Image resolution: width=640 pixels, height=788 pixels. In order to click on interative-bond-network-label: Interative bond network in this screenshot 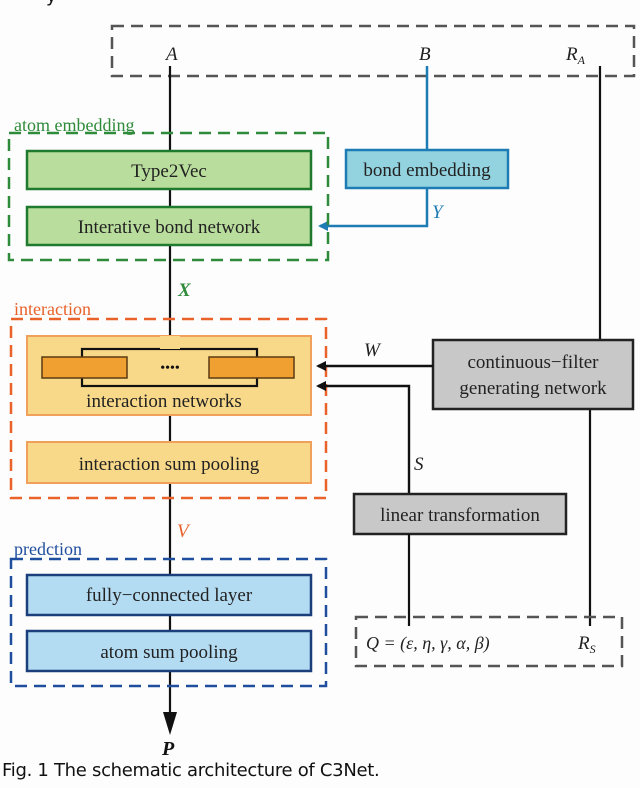, I will do `click(169, 227)`.